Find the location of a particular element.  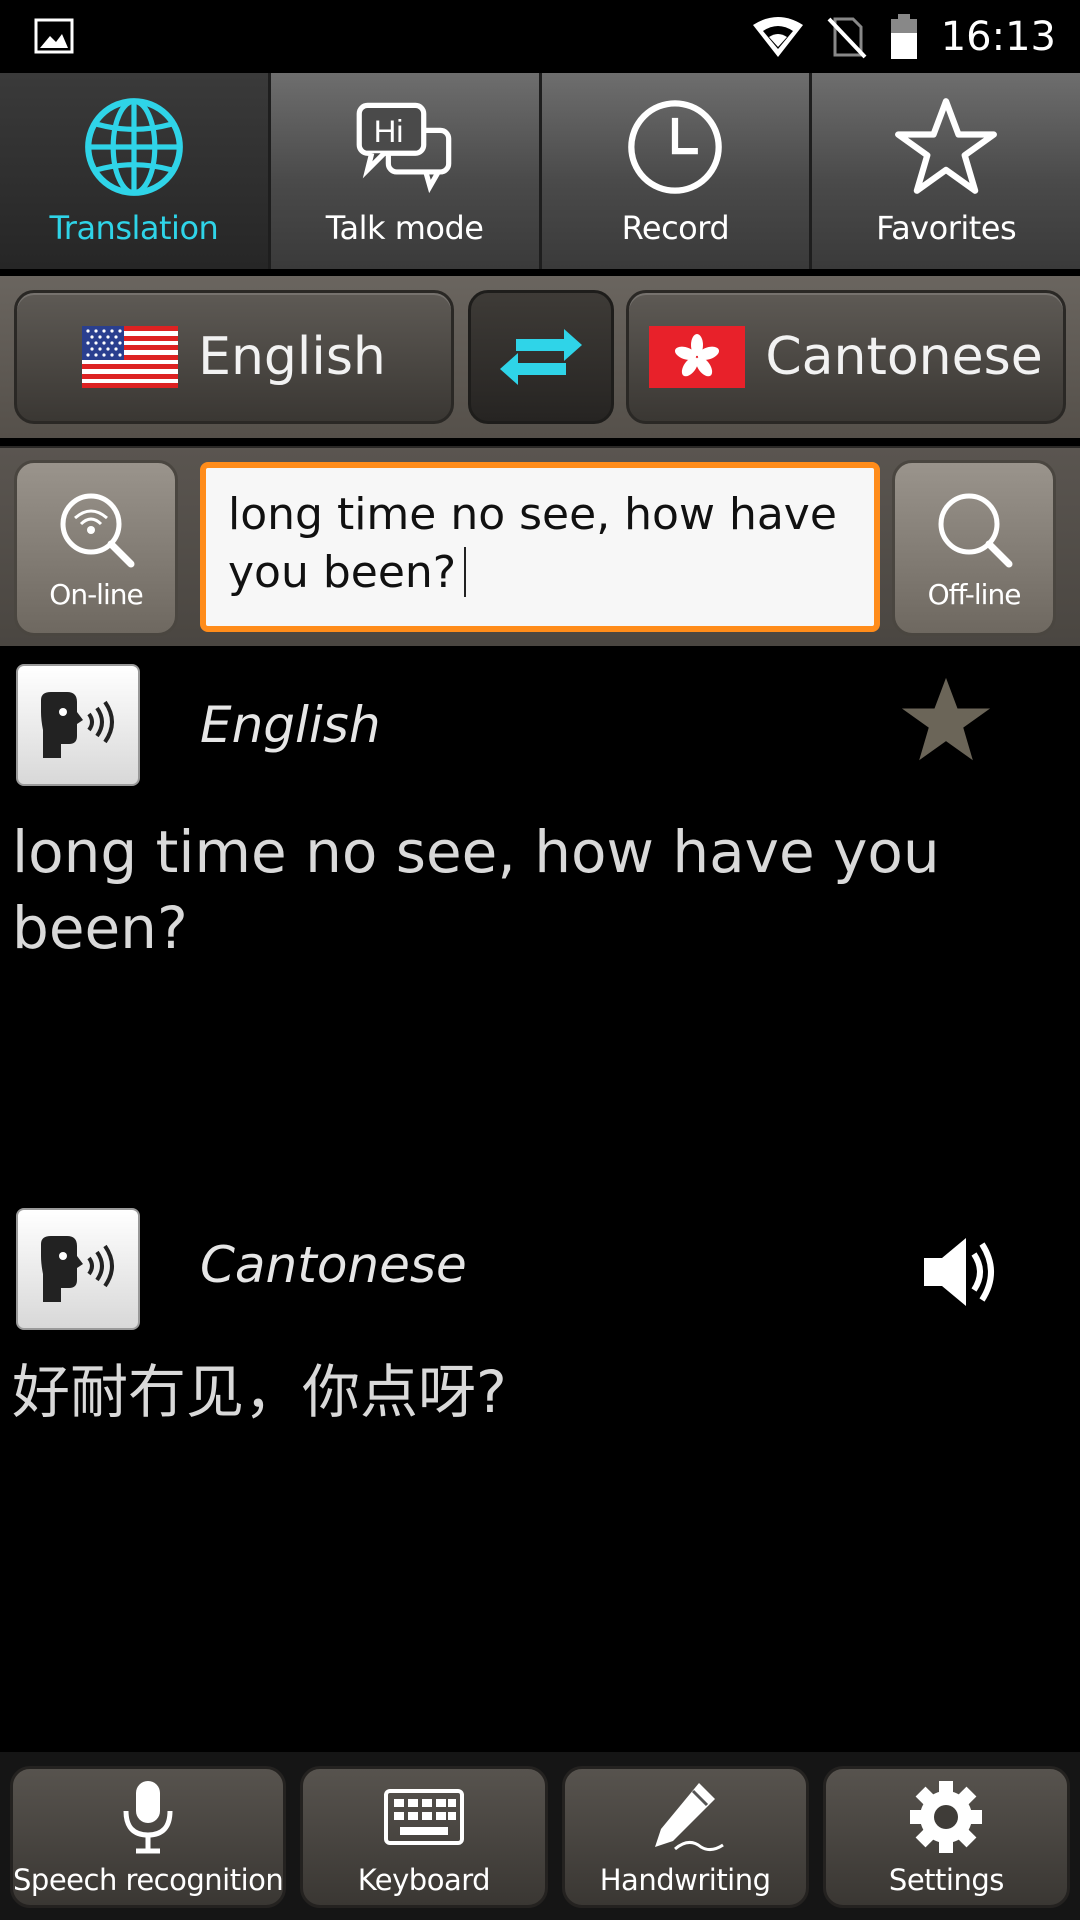

source-language-button: English is located at coordinates (234, 357).